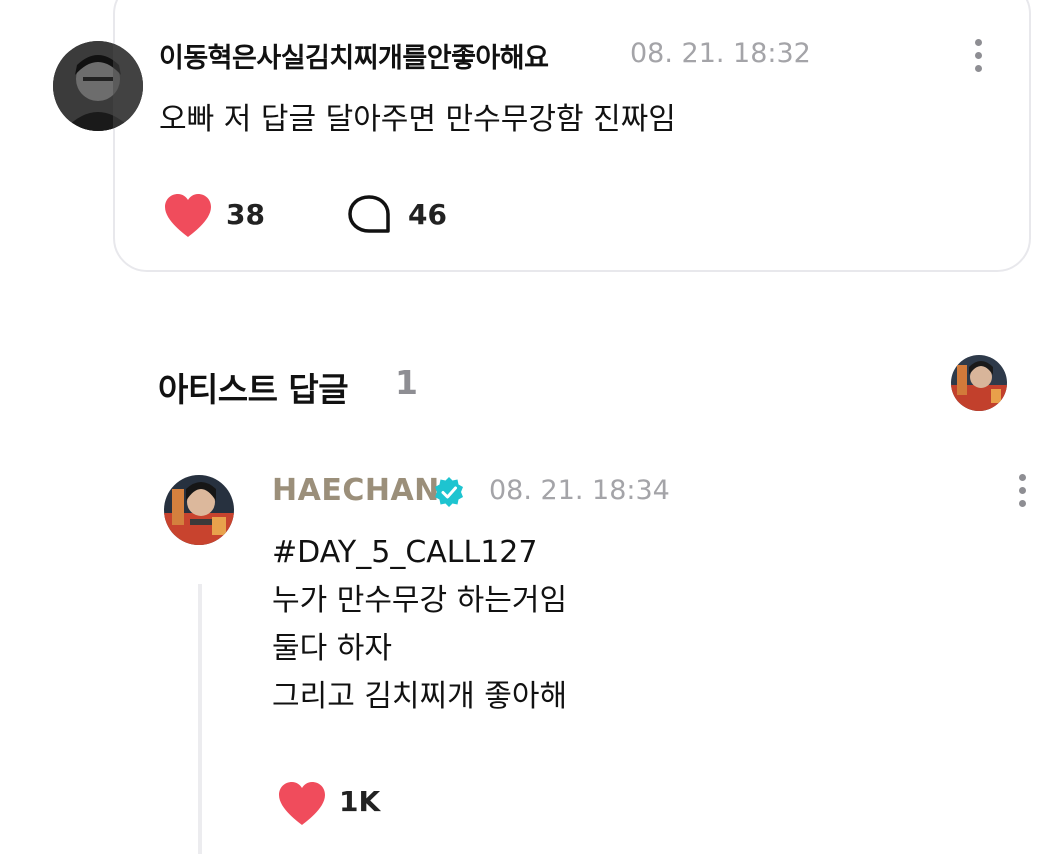  I want to click on fan-username: 이동혁은사실김치찌개를안좋아해요, so click(354, 55).